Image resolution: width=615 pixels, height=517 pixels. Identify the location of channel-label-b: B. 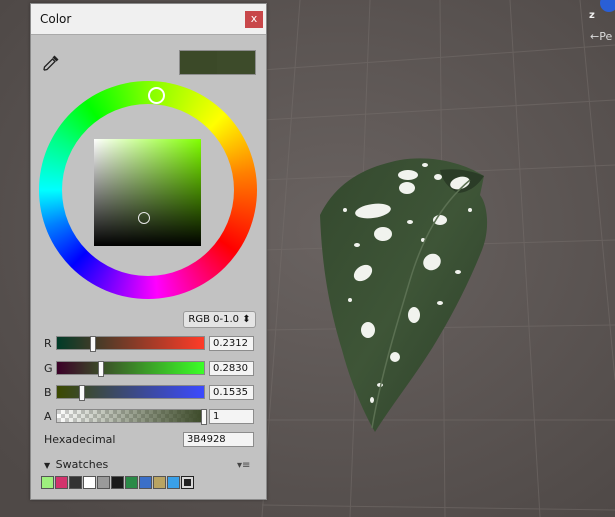
(48, 392).